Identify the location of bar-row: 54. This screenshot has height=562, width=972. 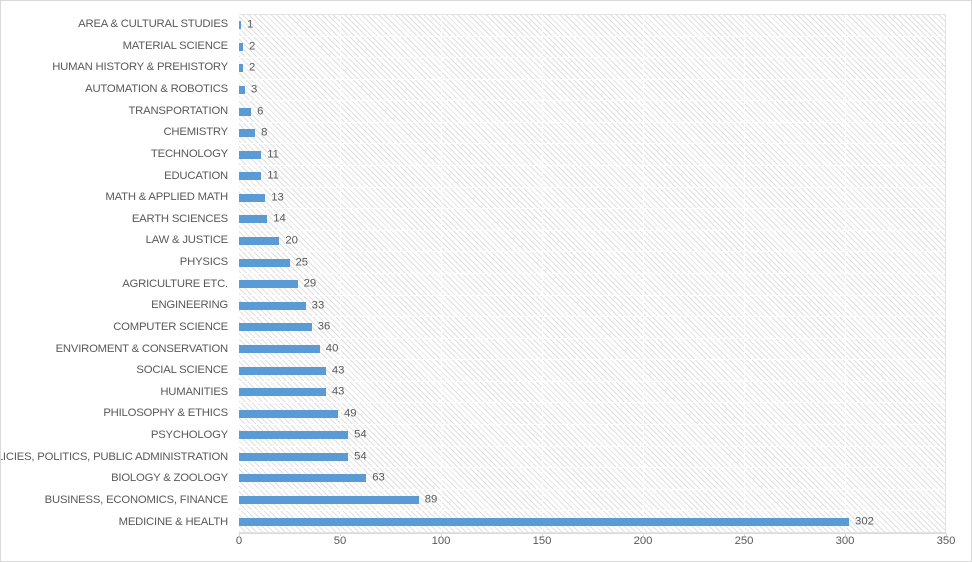
(592, 458).